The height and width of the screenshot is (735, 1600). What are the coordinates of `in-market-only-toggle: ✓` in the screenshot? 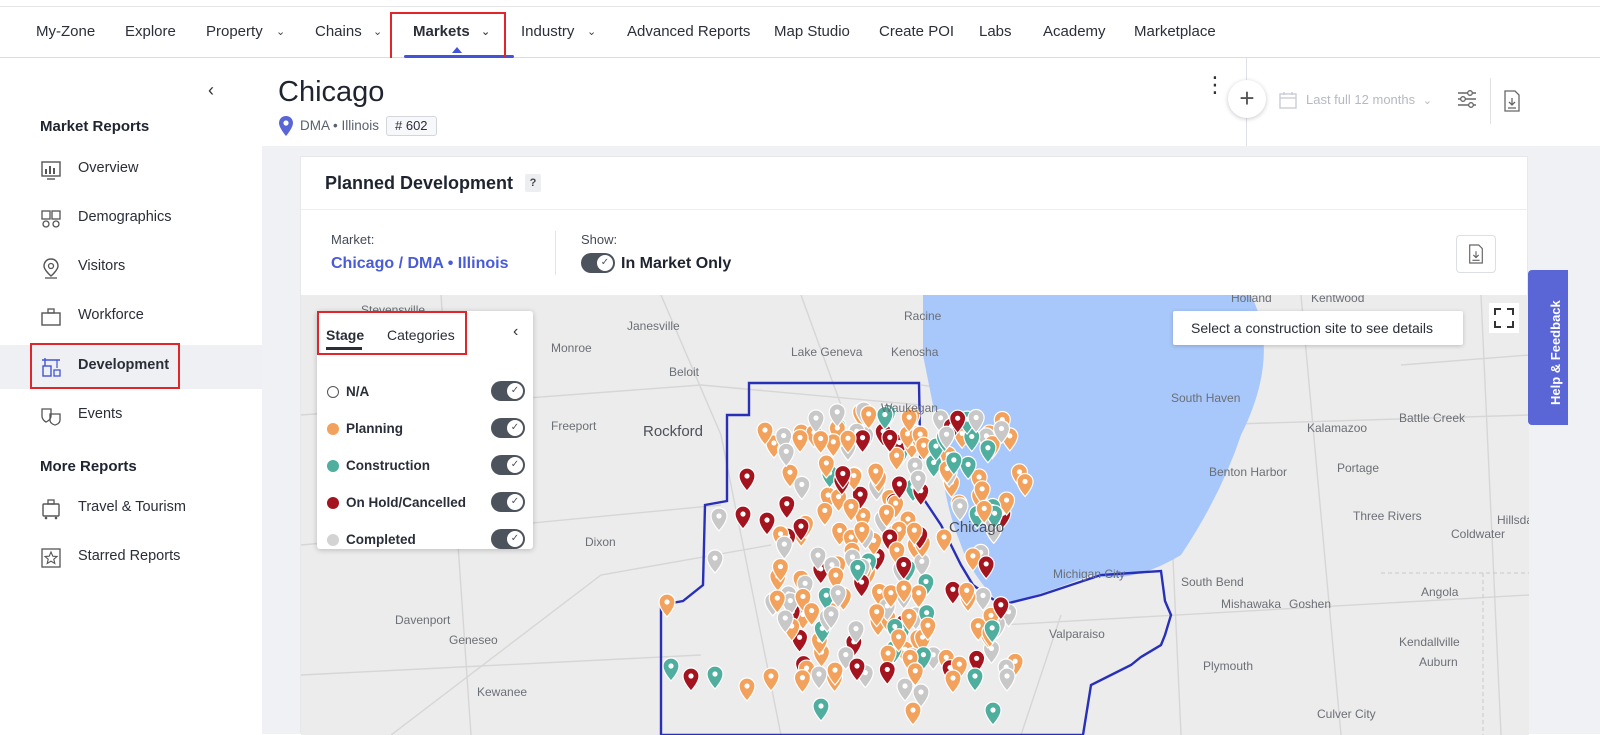 It's located at (598, 263).